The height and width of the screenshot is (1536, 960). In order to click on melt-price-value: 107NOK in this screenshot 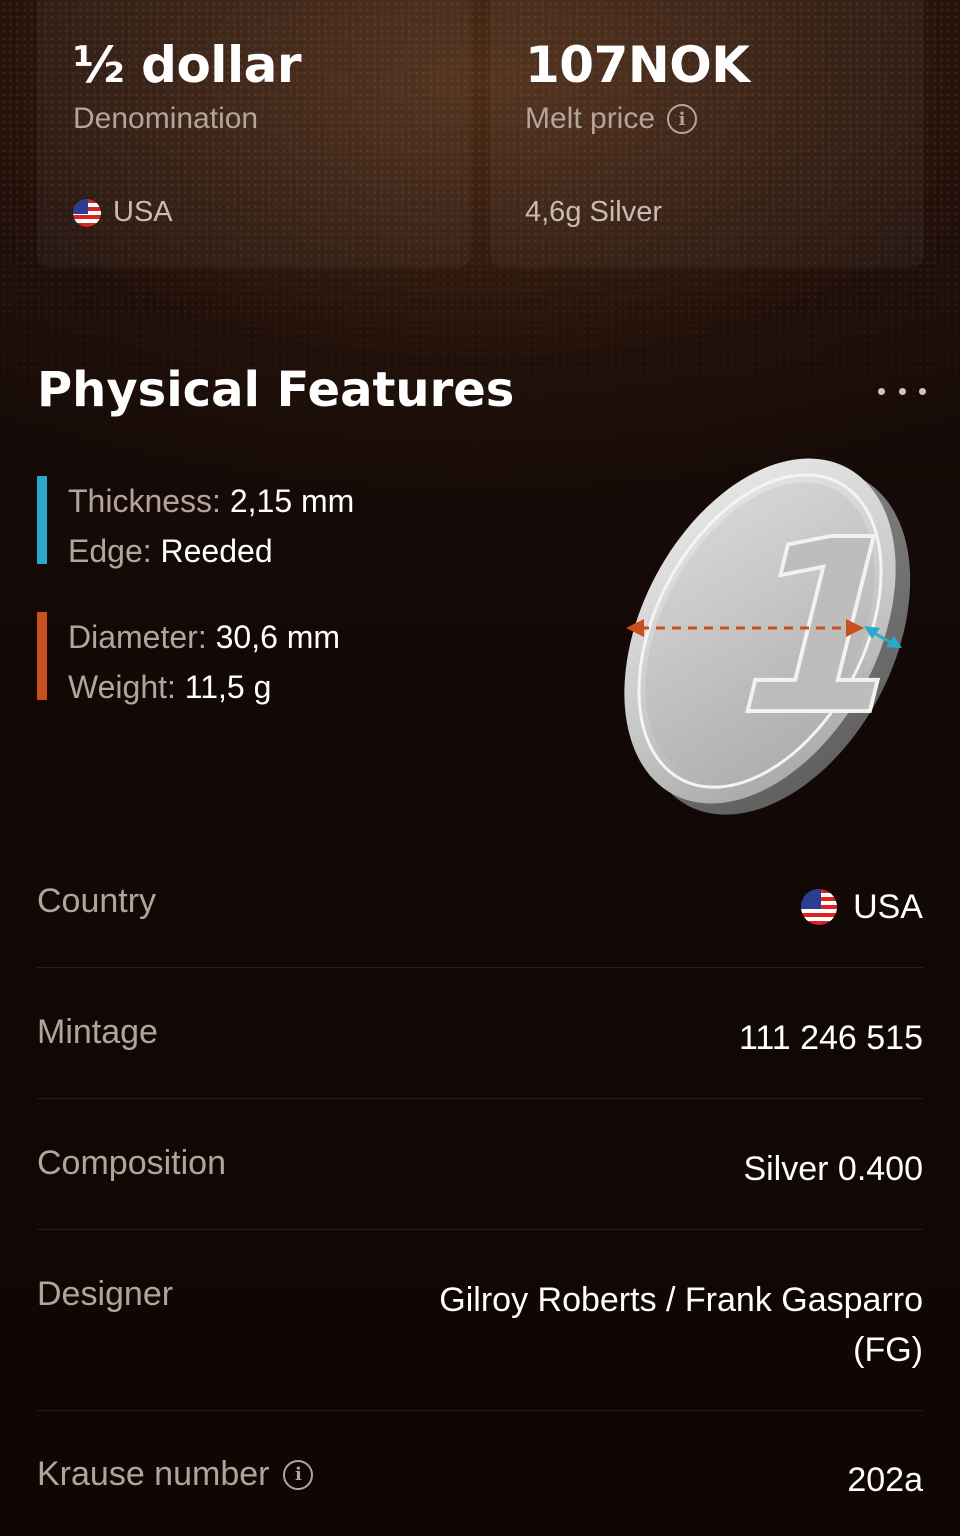, I will do `click(637, 65)`.